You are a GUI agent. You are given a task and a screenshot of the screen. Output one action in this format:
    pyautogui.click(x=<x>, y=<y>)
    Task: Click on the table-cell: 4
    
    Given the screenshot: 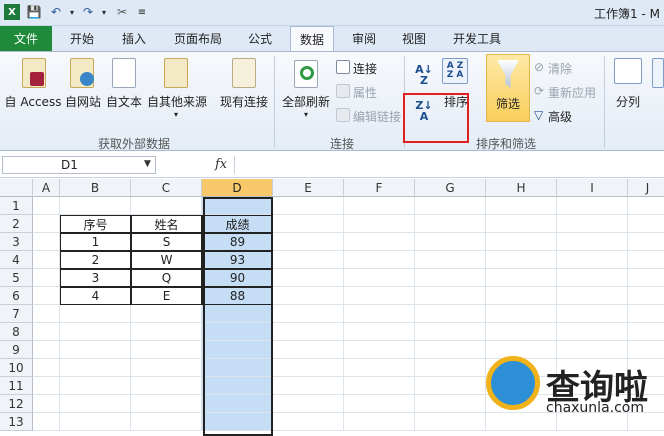 What is the action you would take?
    pyautogui.click(x=95, y=296)
    